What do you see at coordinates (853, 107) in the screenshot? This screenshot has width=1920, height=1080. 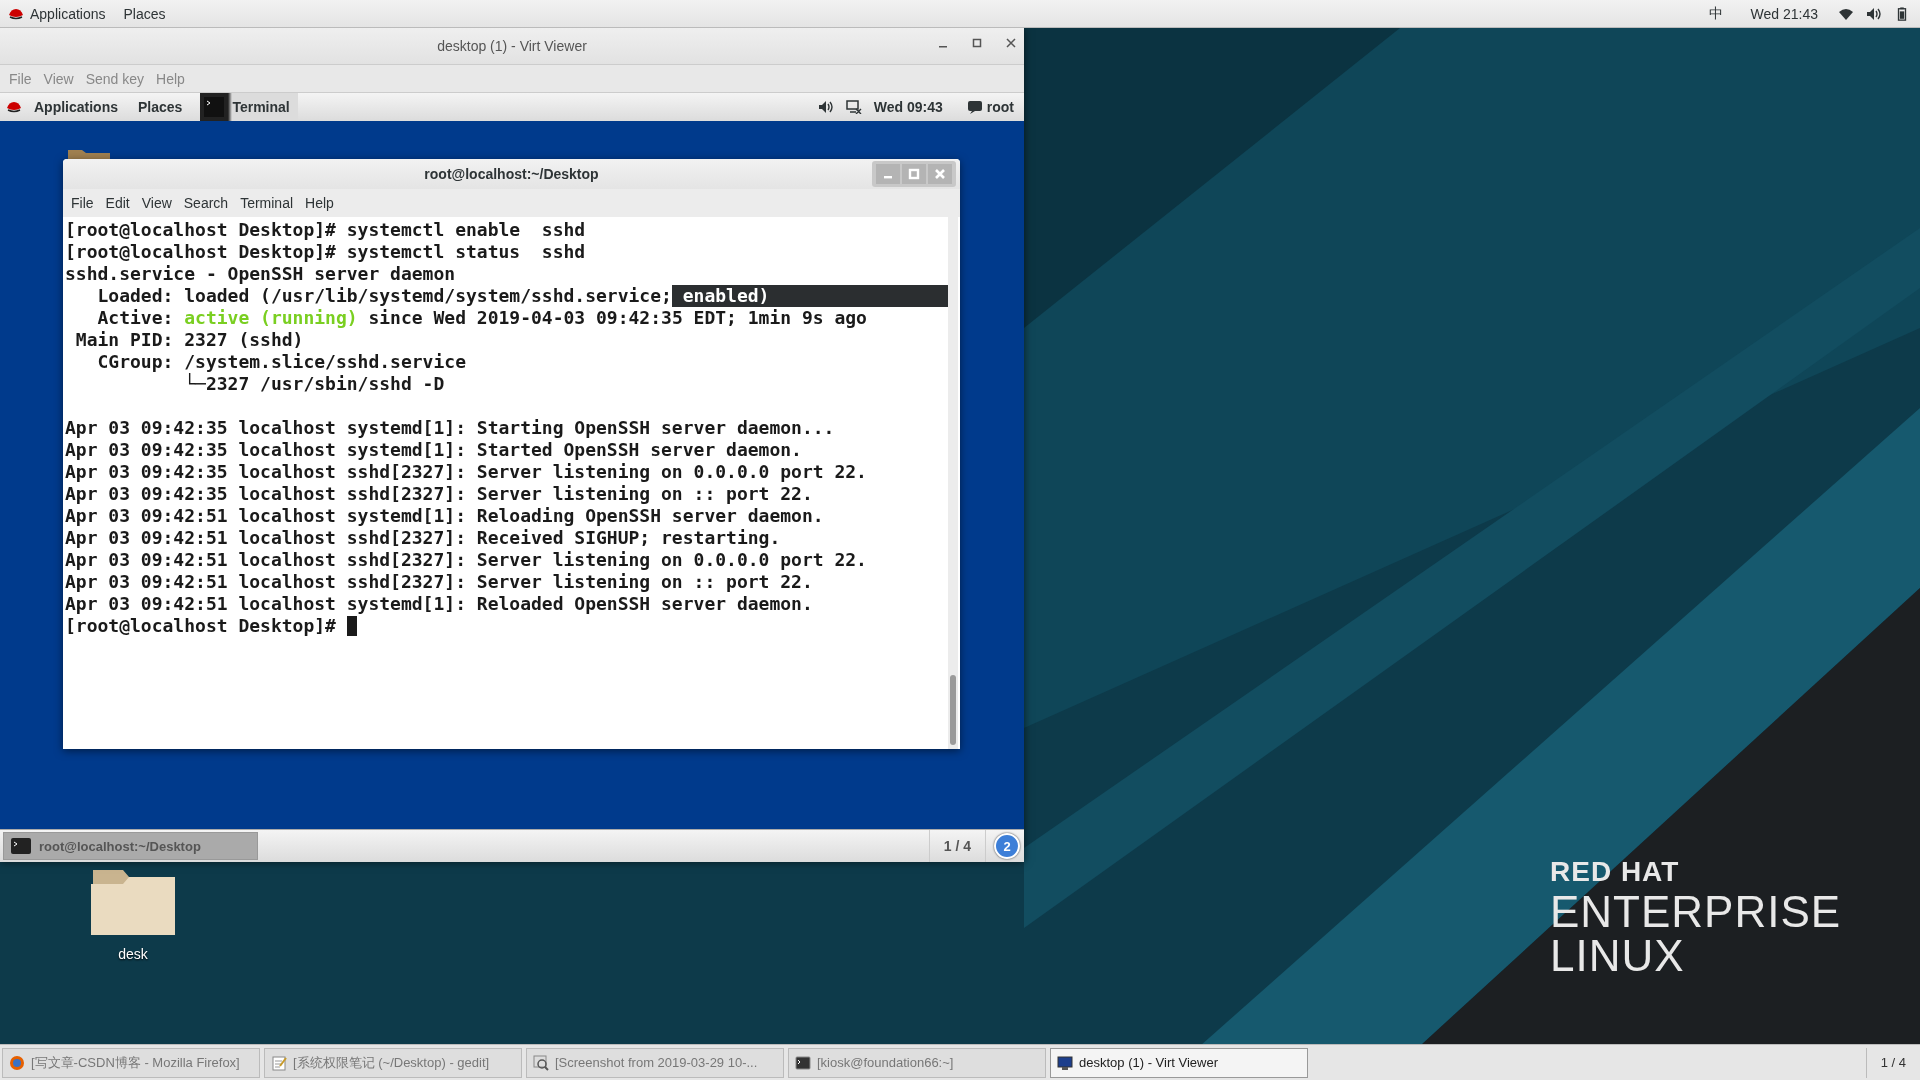 I see `network-icon` at bounding box center [853, 107].